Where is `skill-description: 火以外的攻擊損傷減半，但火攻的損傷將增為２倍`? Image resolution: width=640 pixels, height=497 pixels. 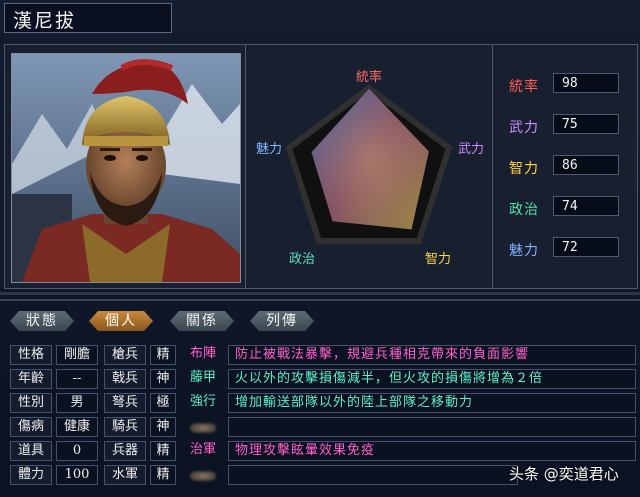
skill-description: 火以外的攻擊損傷減半，但火攻的損傷將增為２倍 is located at coordinates (432, 379).